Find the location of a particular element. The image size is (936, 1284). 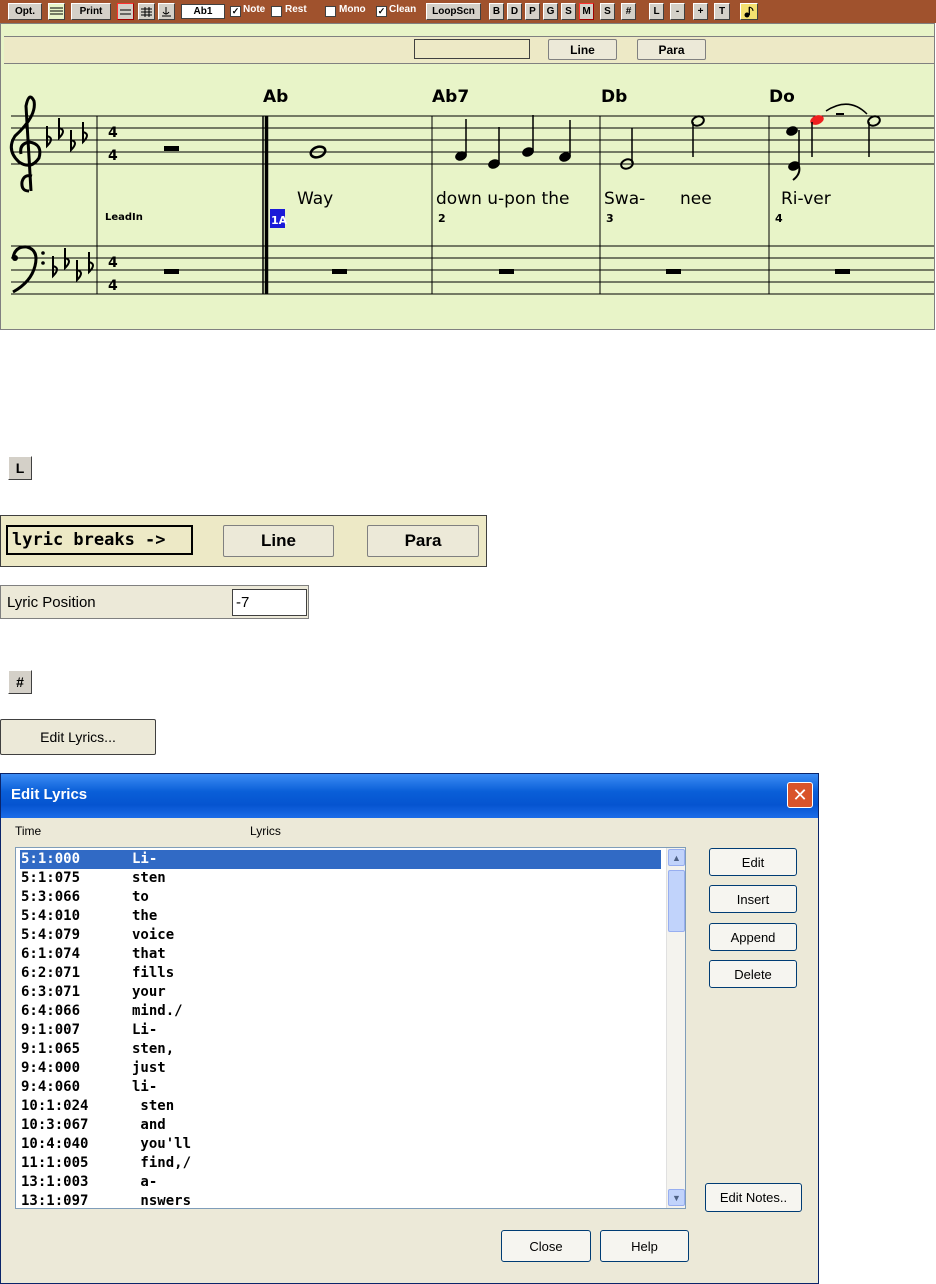

lyric-row: 5:4:079 voice is located at coordinates (340, 935).